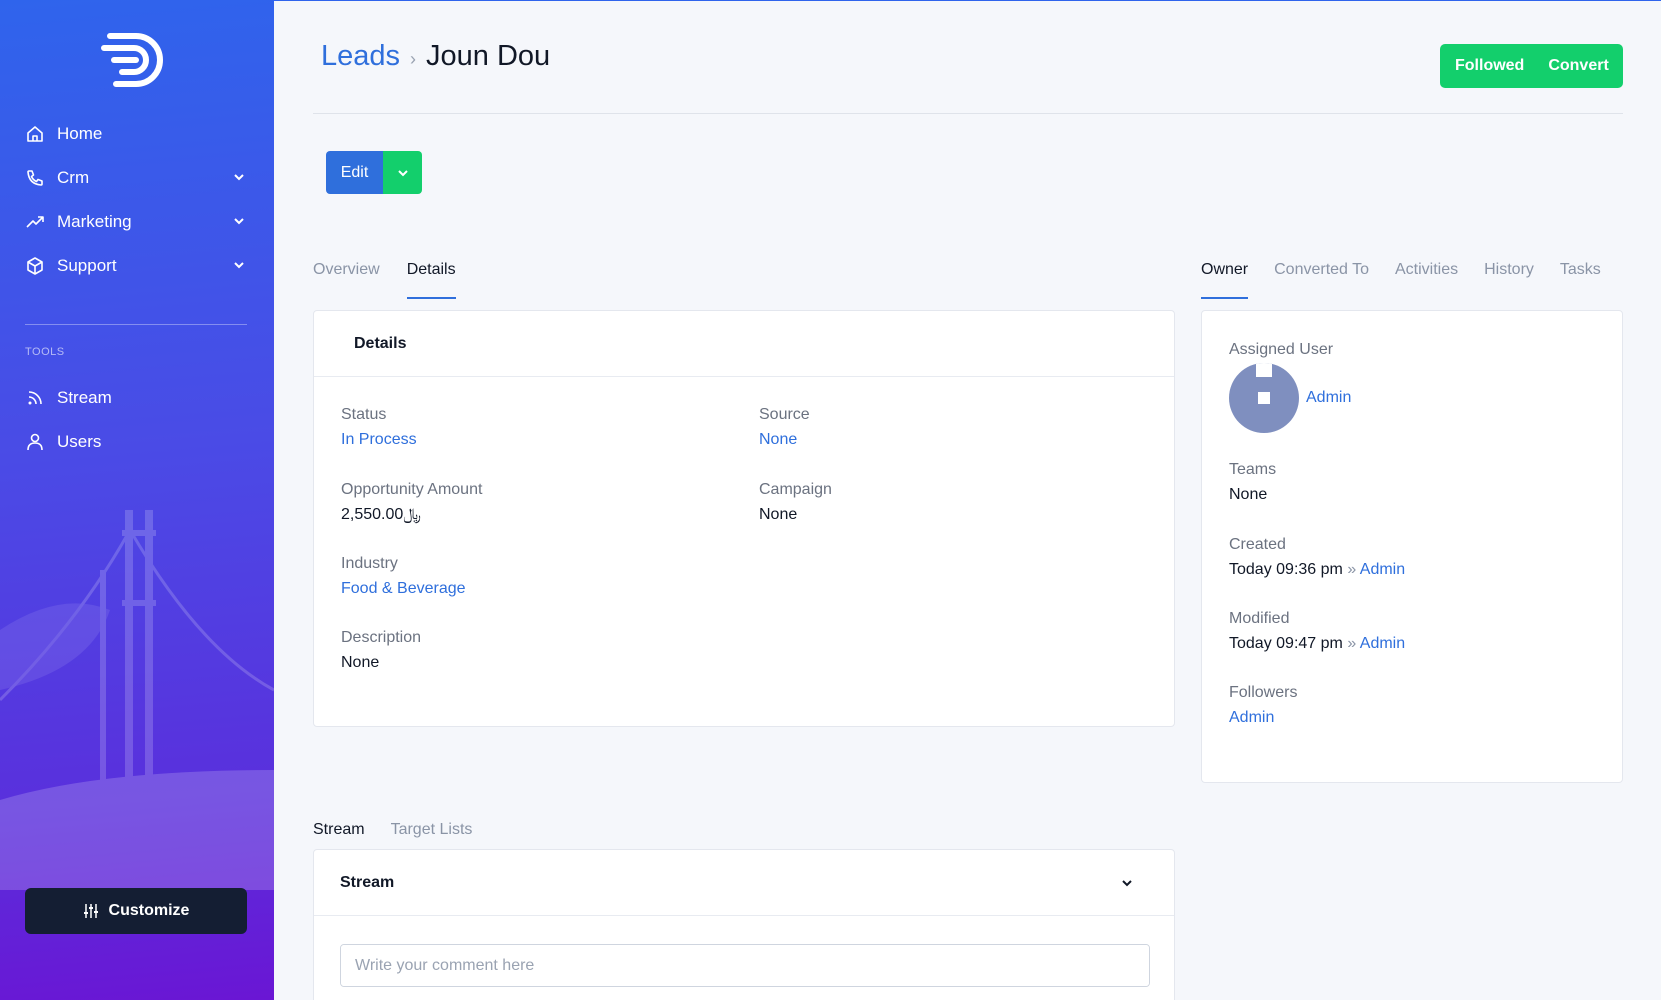  Describe the element at coordinates (403, 589) in the screenshot. I see `industry-value: Food & Beverage` at that location.